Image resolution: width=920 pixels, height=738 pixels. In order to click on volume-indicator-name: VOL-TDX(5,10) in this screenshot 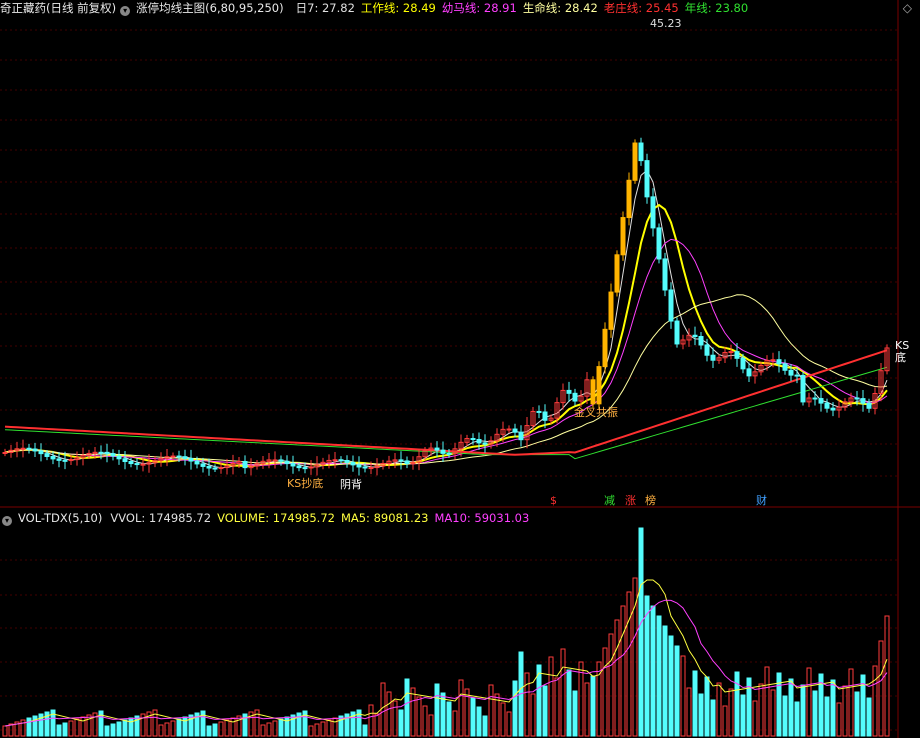, I will do `click(60, 518)`.